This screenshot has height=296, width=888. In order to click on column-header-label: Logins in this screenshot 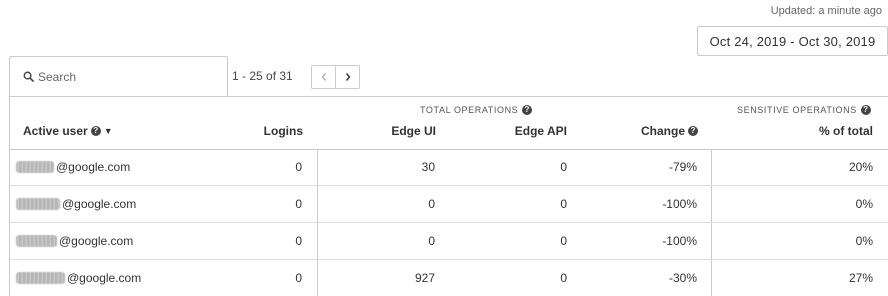, I will do `click(283, 131)`.